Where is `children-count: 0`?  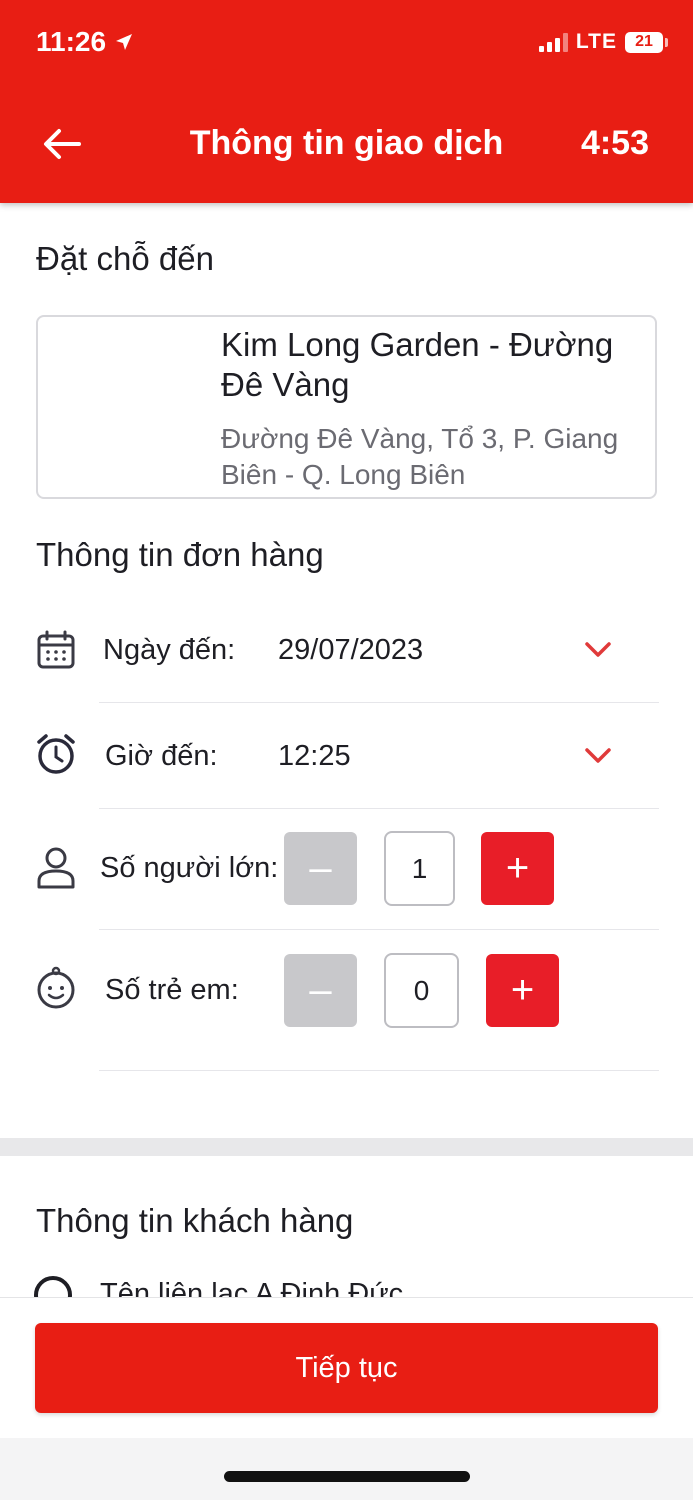
children-count: 0 is located at coordinates (421, 990).